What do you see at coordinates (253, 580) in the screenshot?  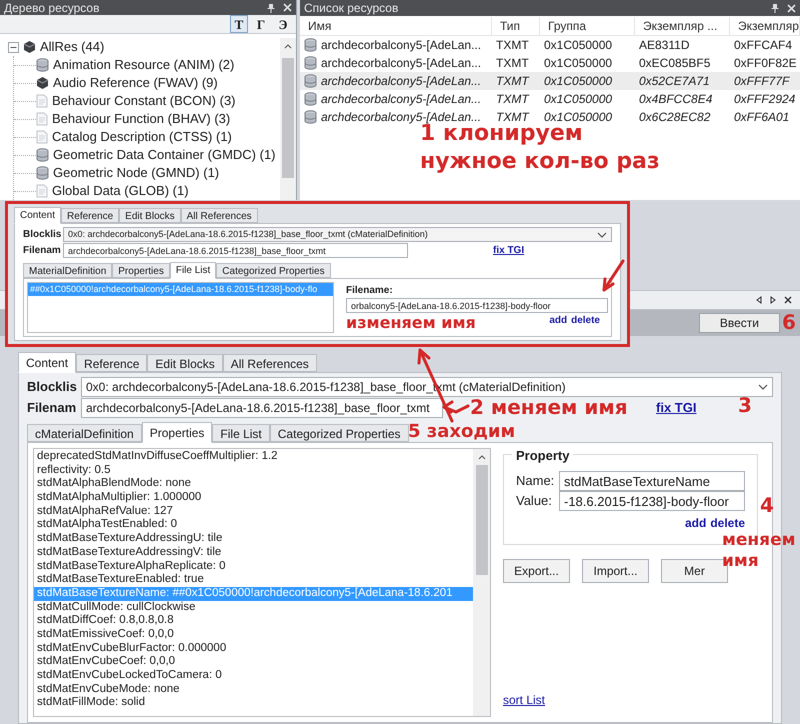 I see `property-item: stdMatBaseTextureEnabled: true` at bounding box center [253, 580].